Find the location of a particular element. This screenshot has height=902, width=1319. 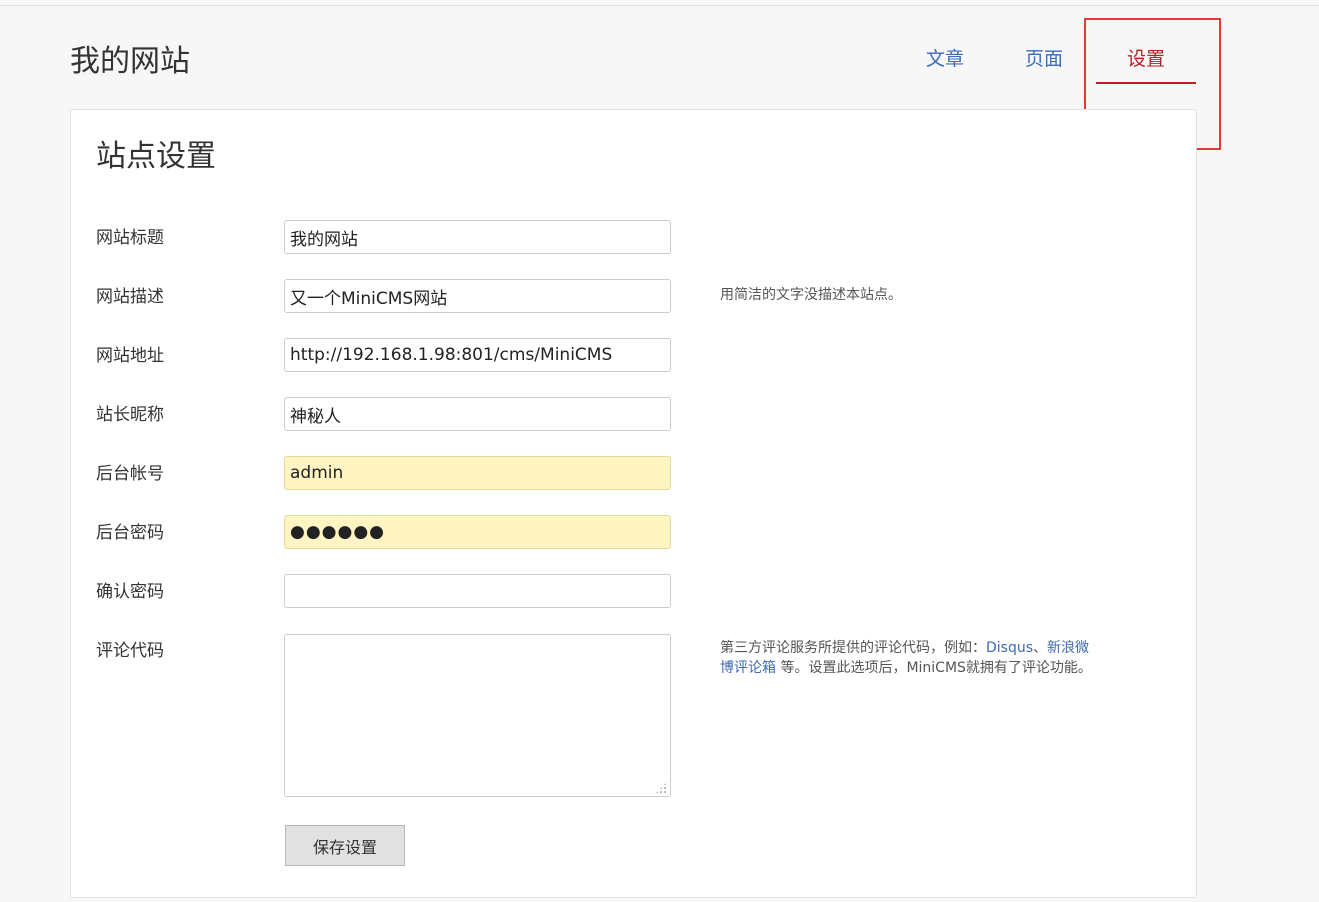

admin-account-label: 后台帐号 is located at coordinates (130, 474).